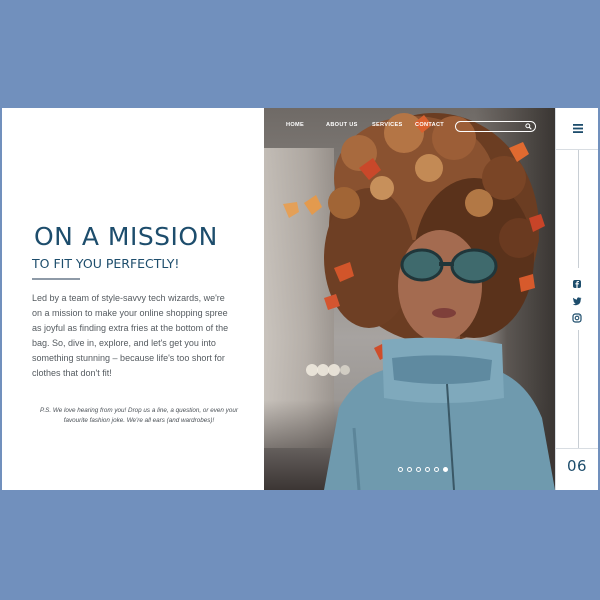 The width and height of the screenshot is (600, 600). What do you see at coordinates (387, 125) in the screenshot?
I see `nav-services: SERVICES` at bounding box center [387, 125].